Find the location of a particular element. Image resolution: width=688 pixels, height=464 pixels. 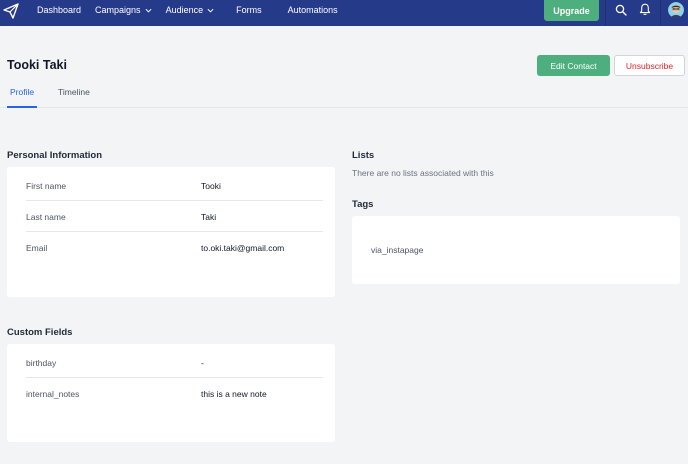

field-value: Taki is located at coordinates (209, 217).